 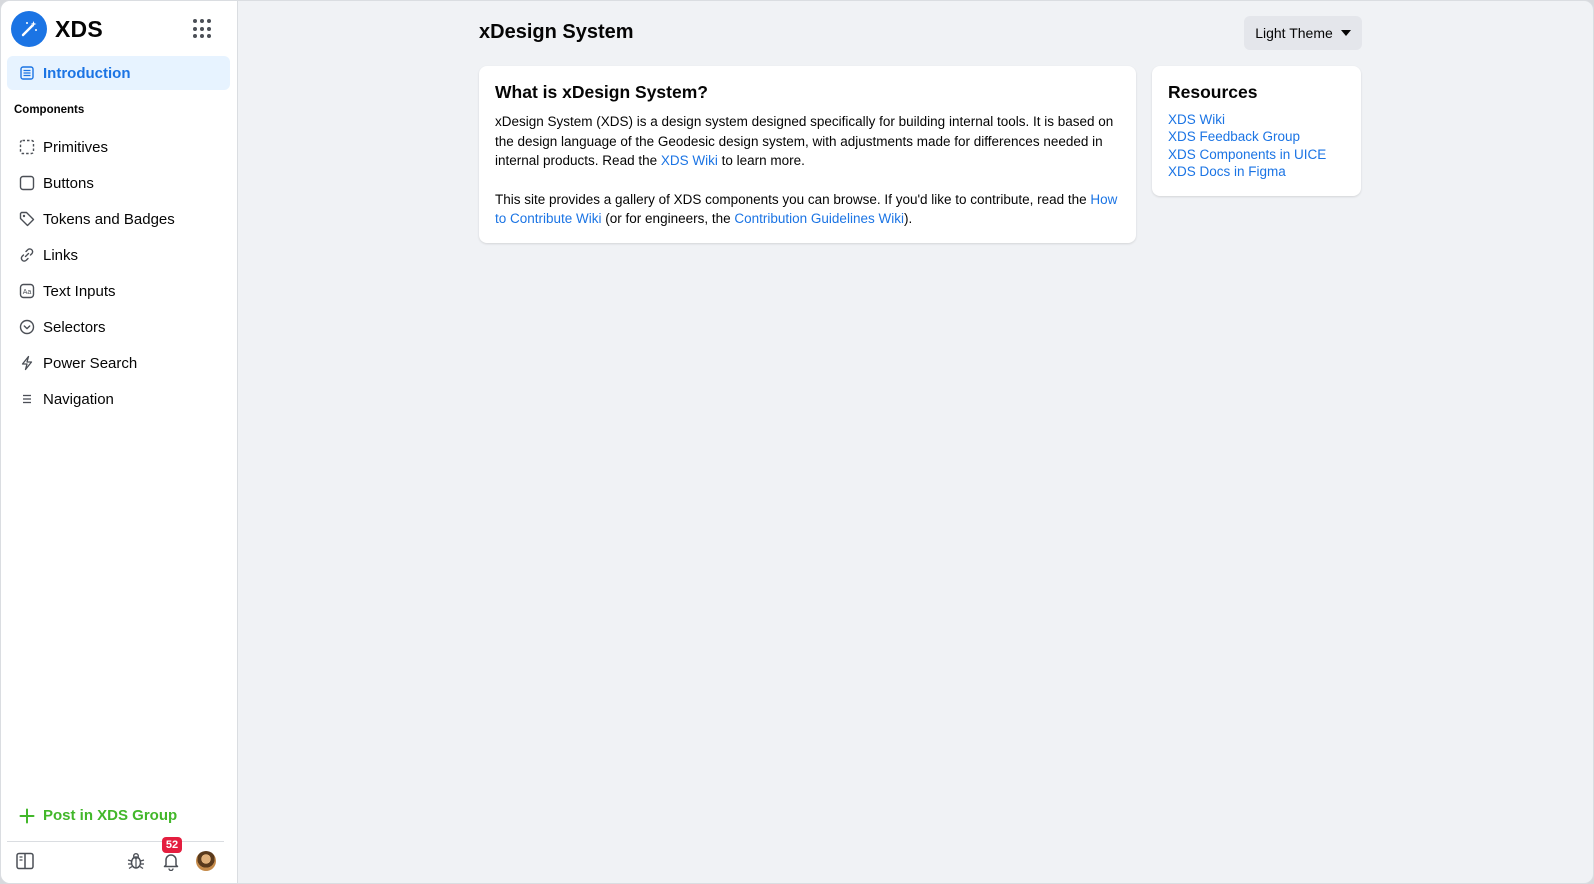 What do you see at coordinates (1345, 33) in the screenshot?
I see `caret-down-icon` at bounding box center [1345, 33].